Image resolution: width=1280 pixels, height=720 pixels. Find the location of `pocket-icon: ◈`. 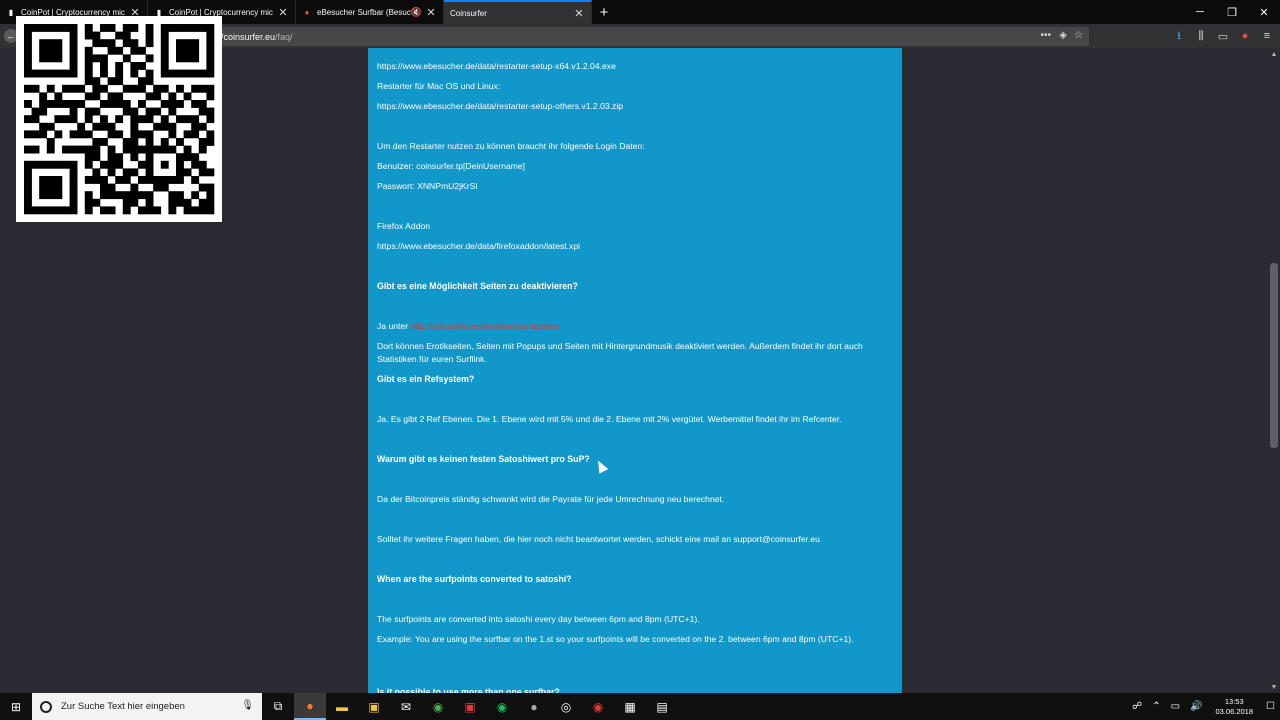

pocket-icon: ◈ is located at coordinates (1063, 35).